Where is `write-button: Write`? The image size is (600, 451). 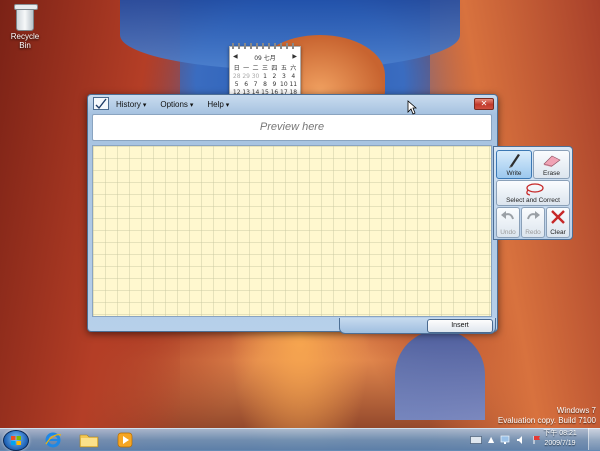
write-button: Write is located at coordinates (514, 164).